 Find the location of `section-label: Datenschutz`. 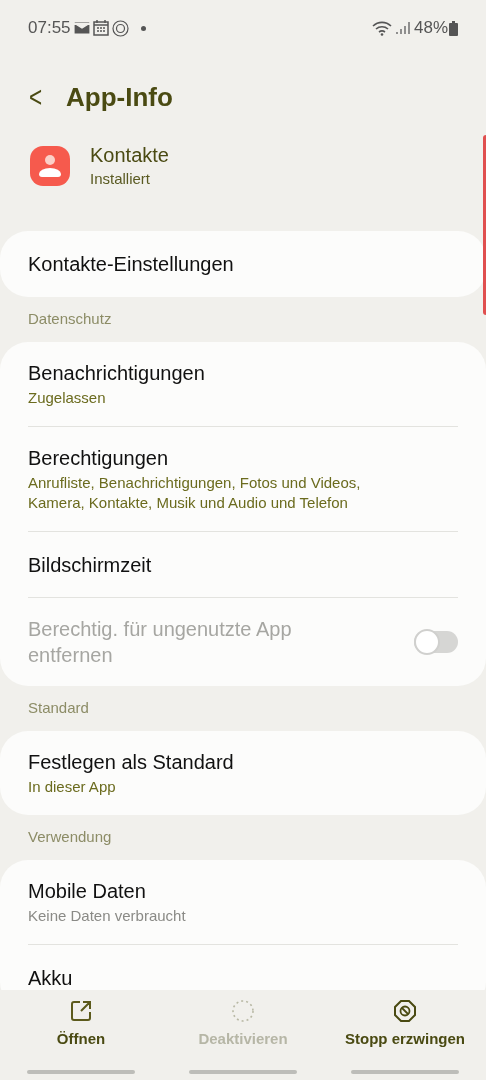

section-label: Datenschutz is located at coordinates (70, 319).